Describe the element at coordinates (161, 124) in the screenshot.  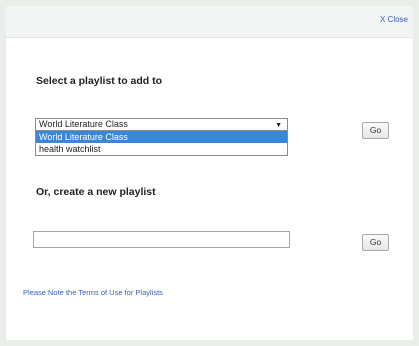
I see `playlist-select: World Literature Class ▼` at that location.